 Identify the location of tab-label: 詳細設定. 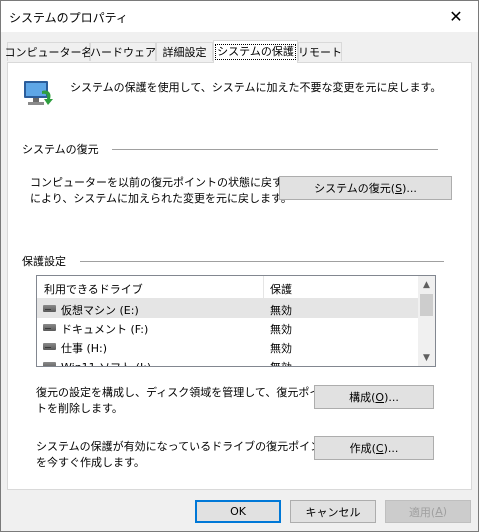
(184, 52).